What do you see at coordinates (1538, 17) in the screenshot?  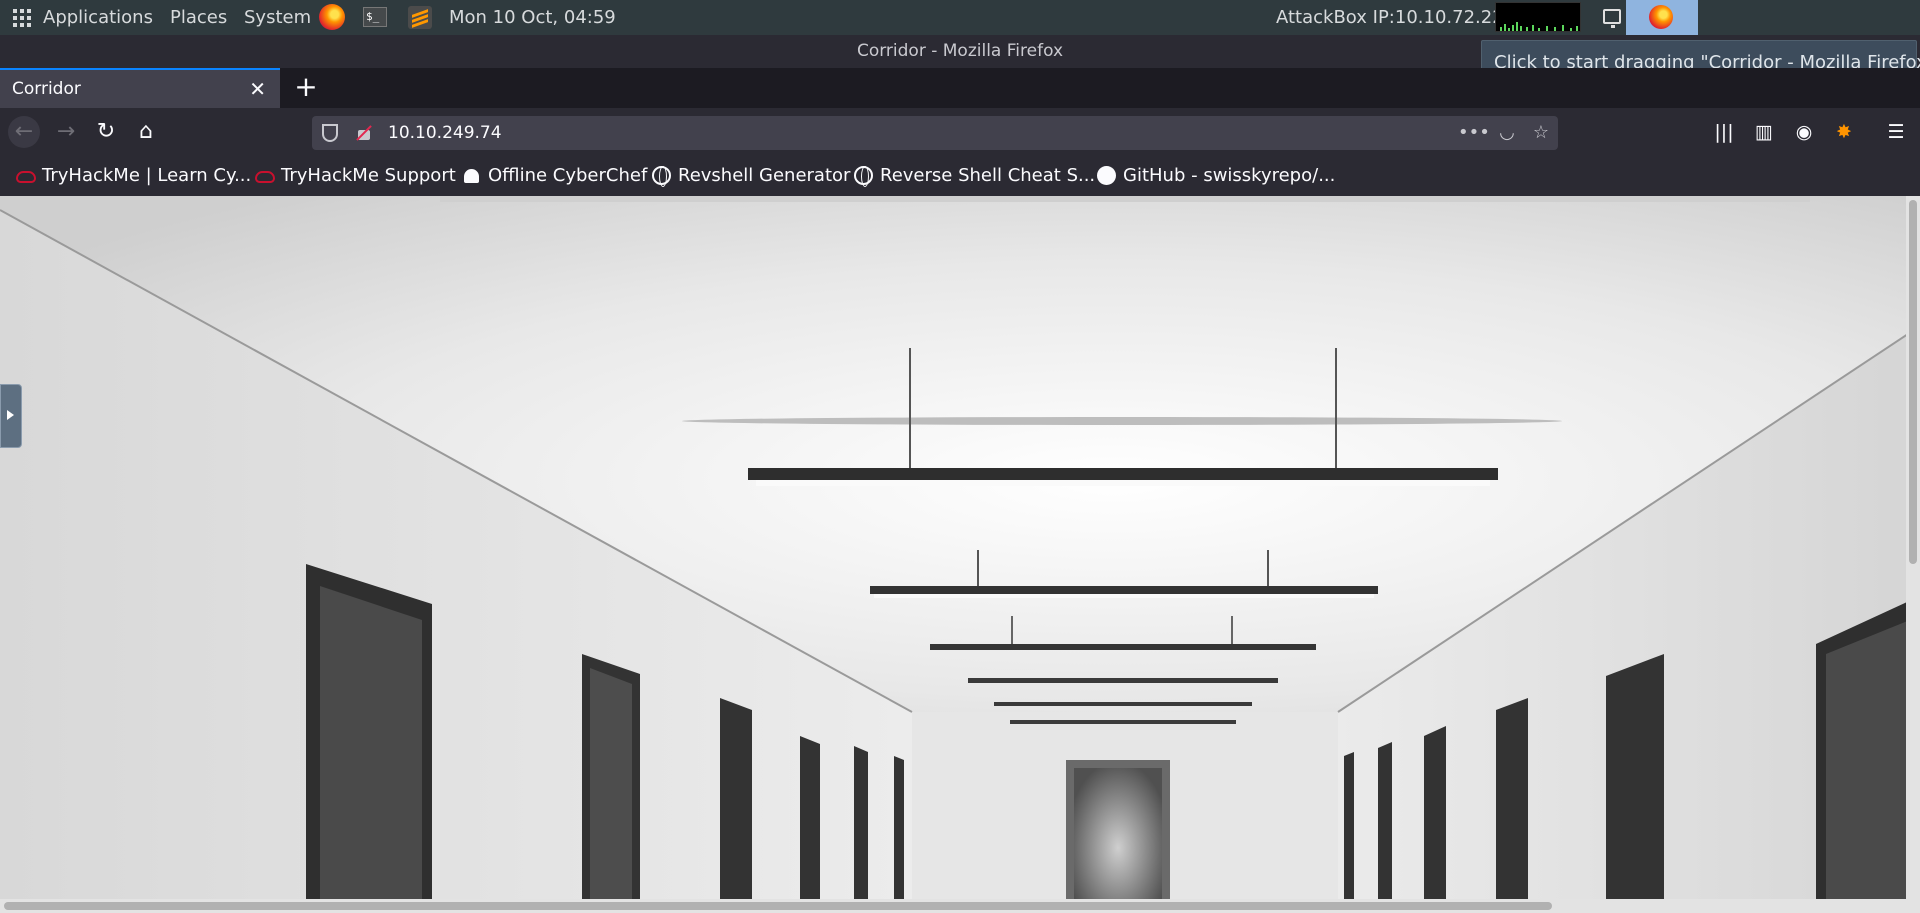 I see `system-monitor-graph` at bounding box center [1538, 17].